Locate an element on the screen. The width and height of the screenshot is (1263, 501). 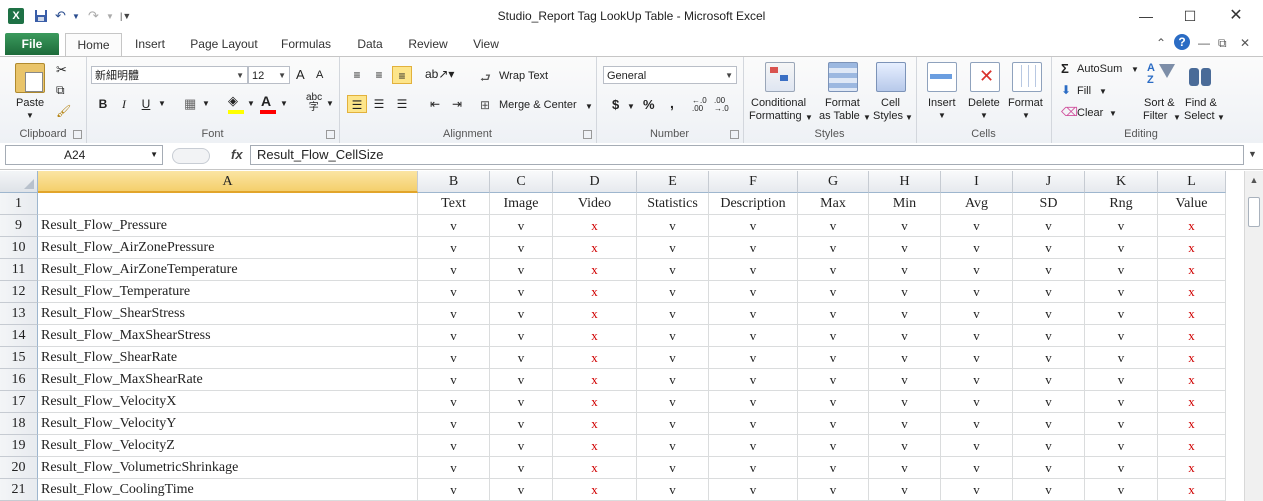
tab-review: Review is located at coordinates (428, 44).